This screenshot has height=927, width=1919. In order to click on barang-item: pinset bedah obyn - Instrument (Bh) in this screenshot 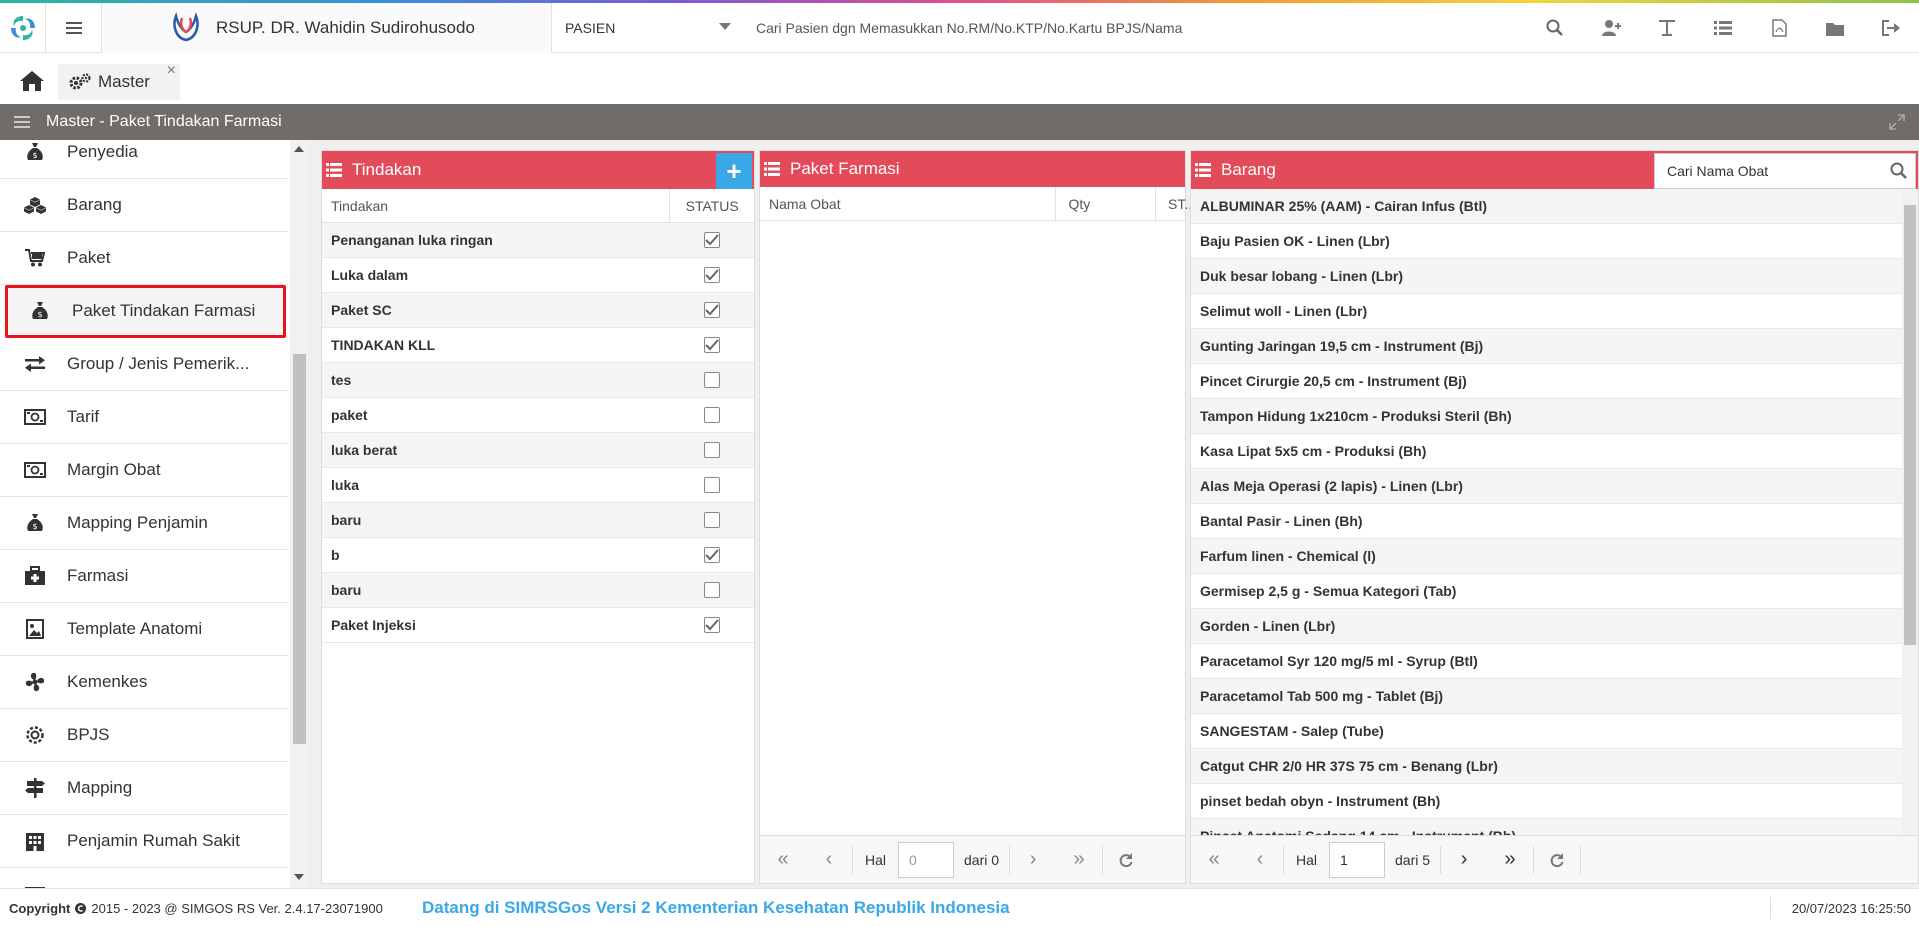, I will do `click(1547, 801)`.